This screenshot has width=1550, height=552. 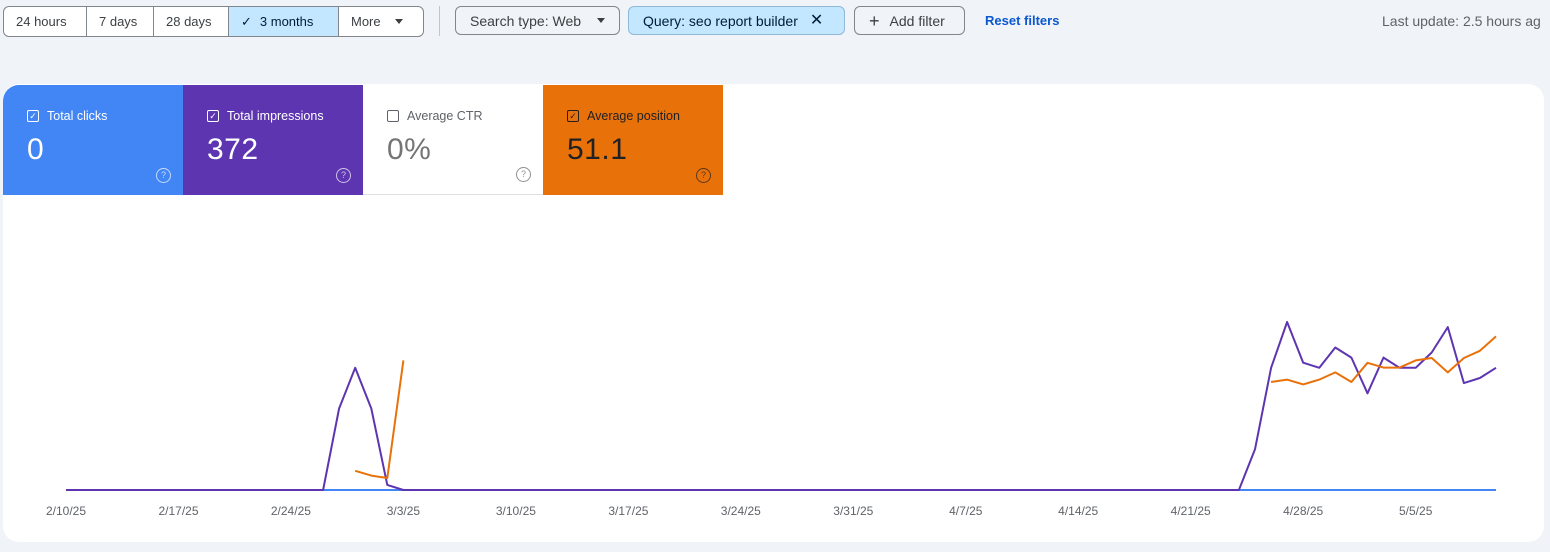 I want to click on metric-label: Total clicks, so click(x=77, y=116).